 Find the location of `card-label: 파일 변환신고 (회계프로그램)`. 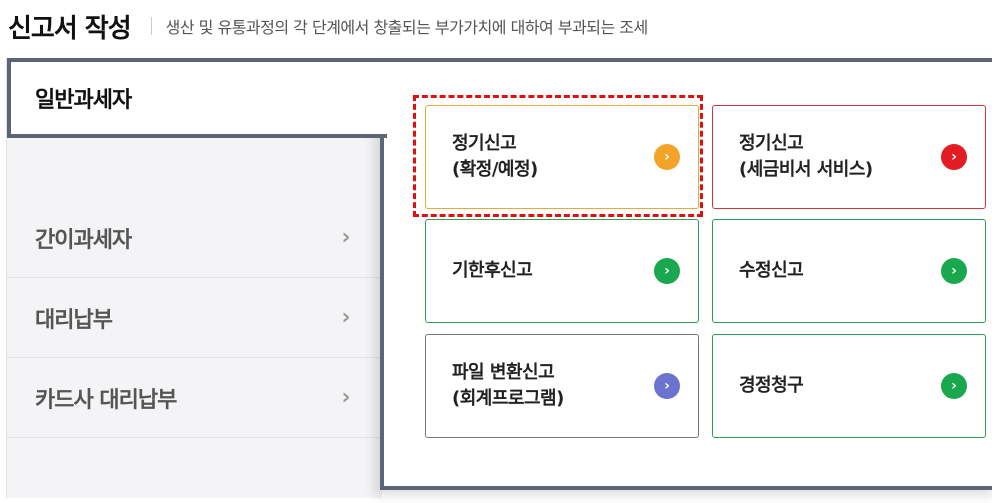

card-label: 파일 변환신고 (회계프로그램) is located at coordinates (508, 385).